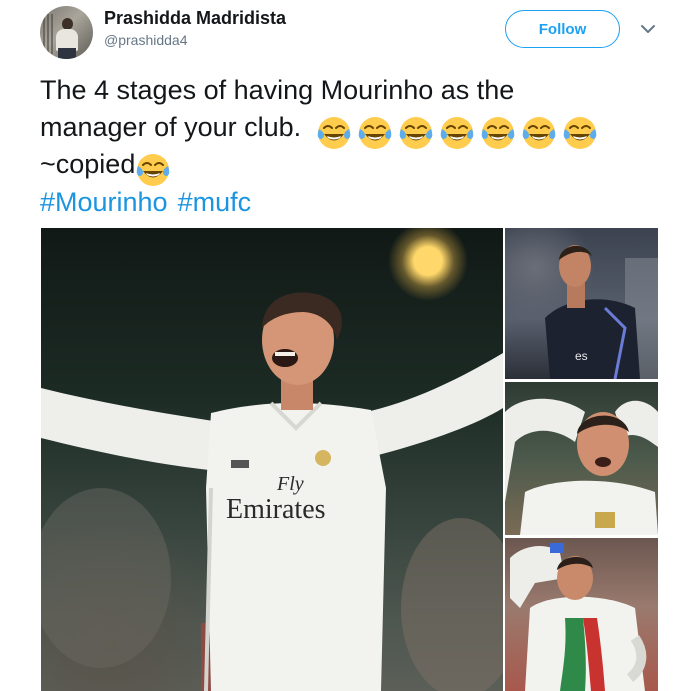  Describe the element at coordinates (581, 466) in the screenshot. I see `player-hands-on-head-image` at that location.